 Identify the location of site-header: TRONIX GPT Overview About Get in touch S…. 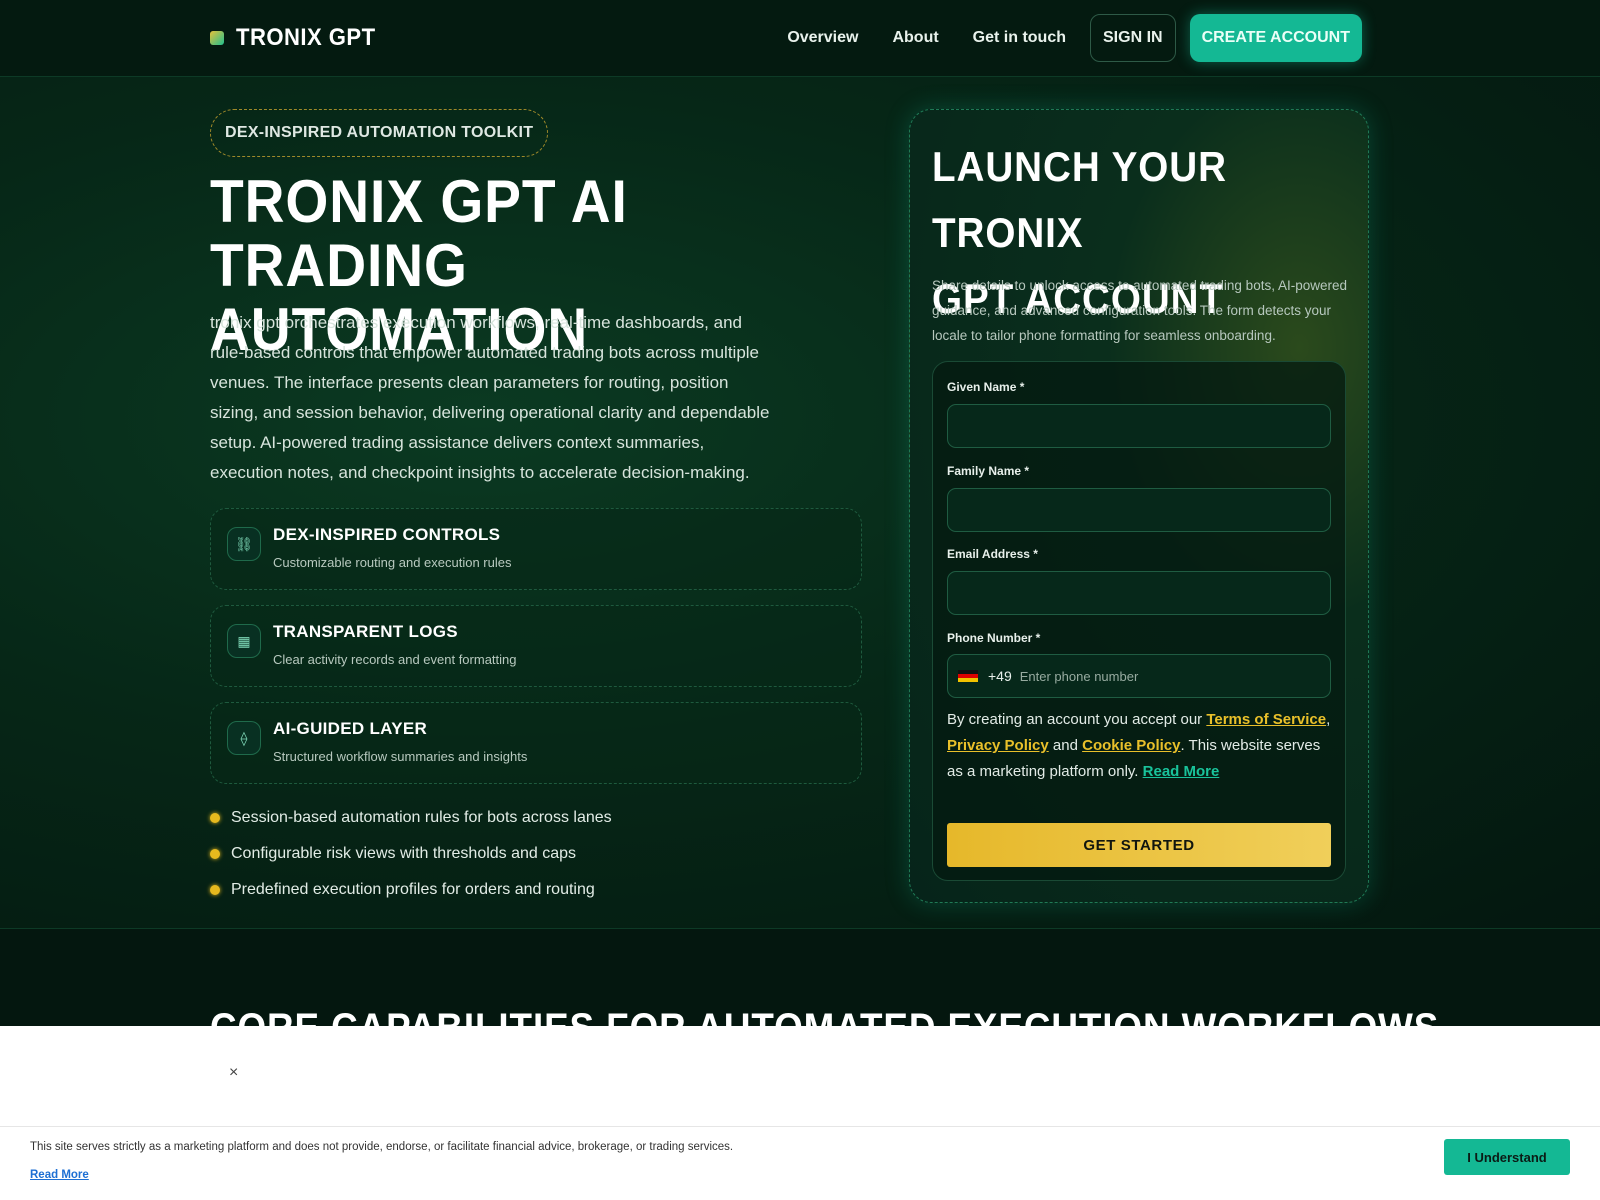
(800, 38).